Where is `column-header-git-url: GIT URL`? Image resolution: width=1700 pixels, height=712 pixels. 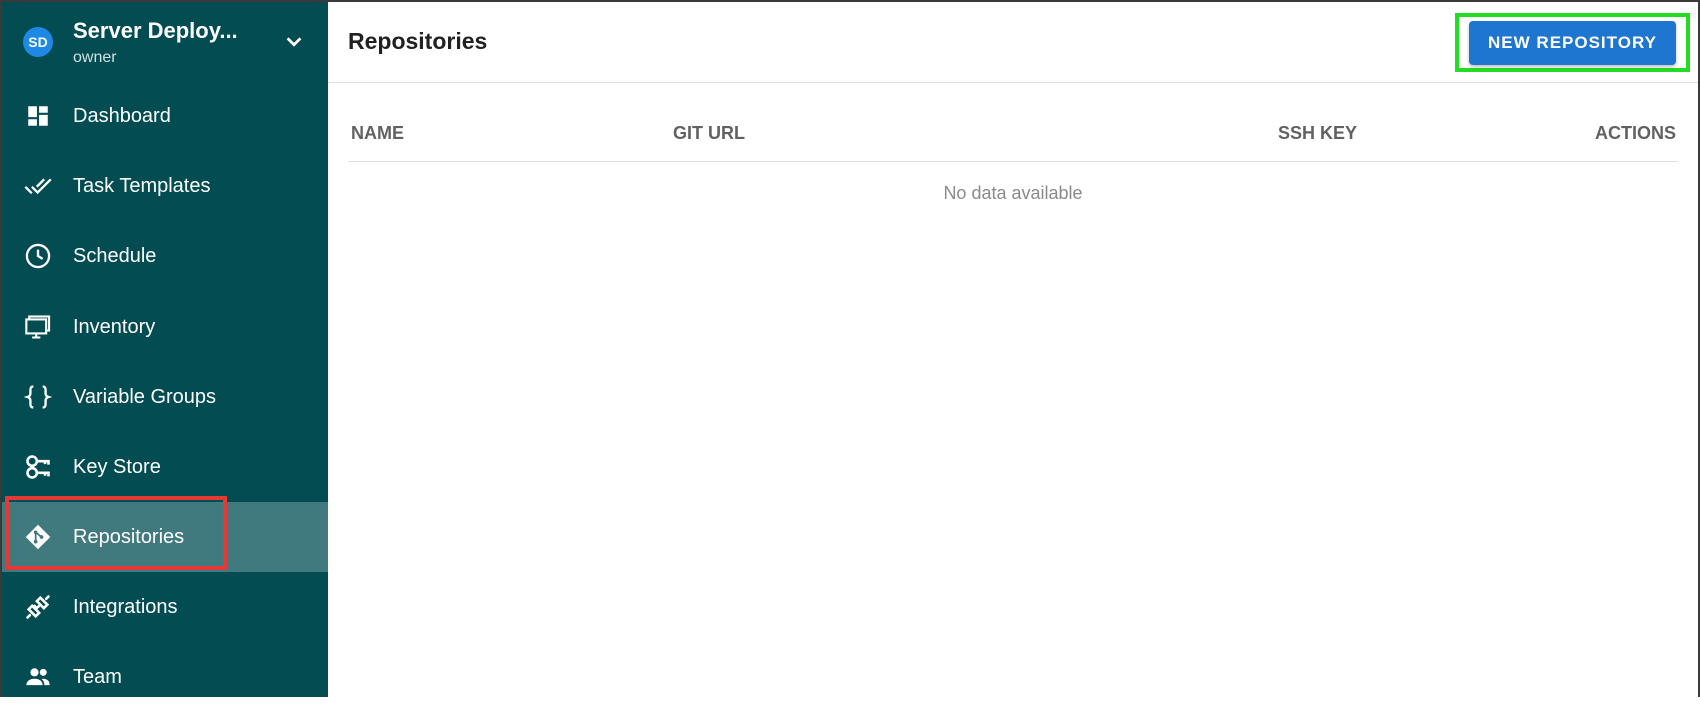
column-header-git-url: GIT URL is located at coordinates (709, 133).